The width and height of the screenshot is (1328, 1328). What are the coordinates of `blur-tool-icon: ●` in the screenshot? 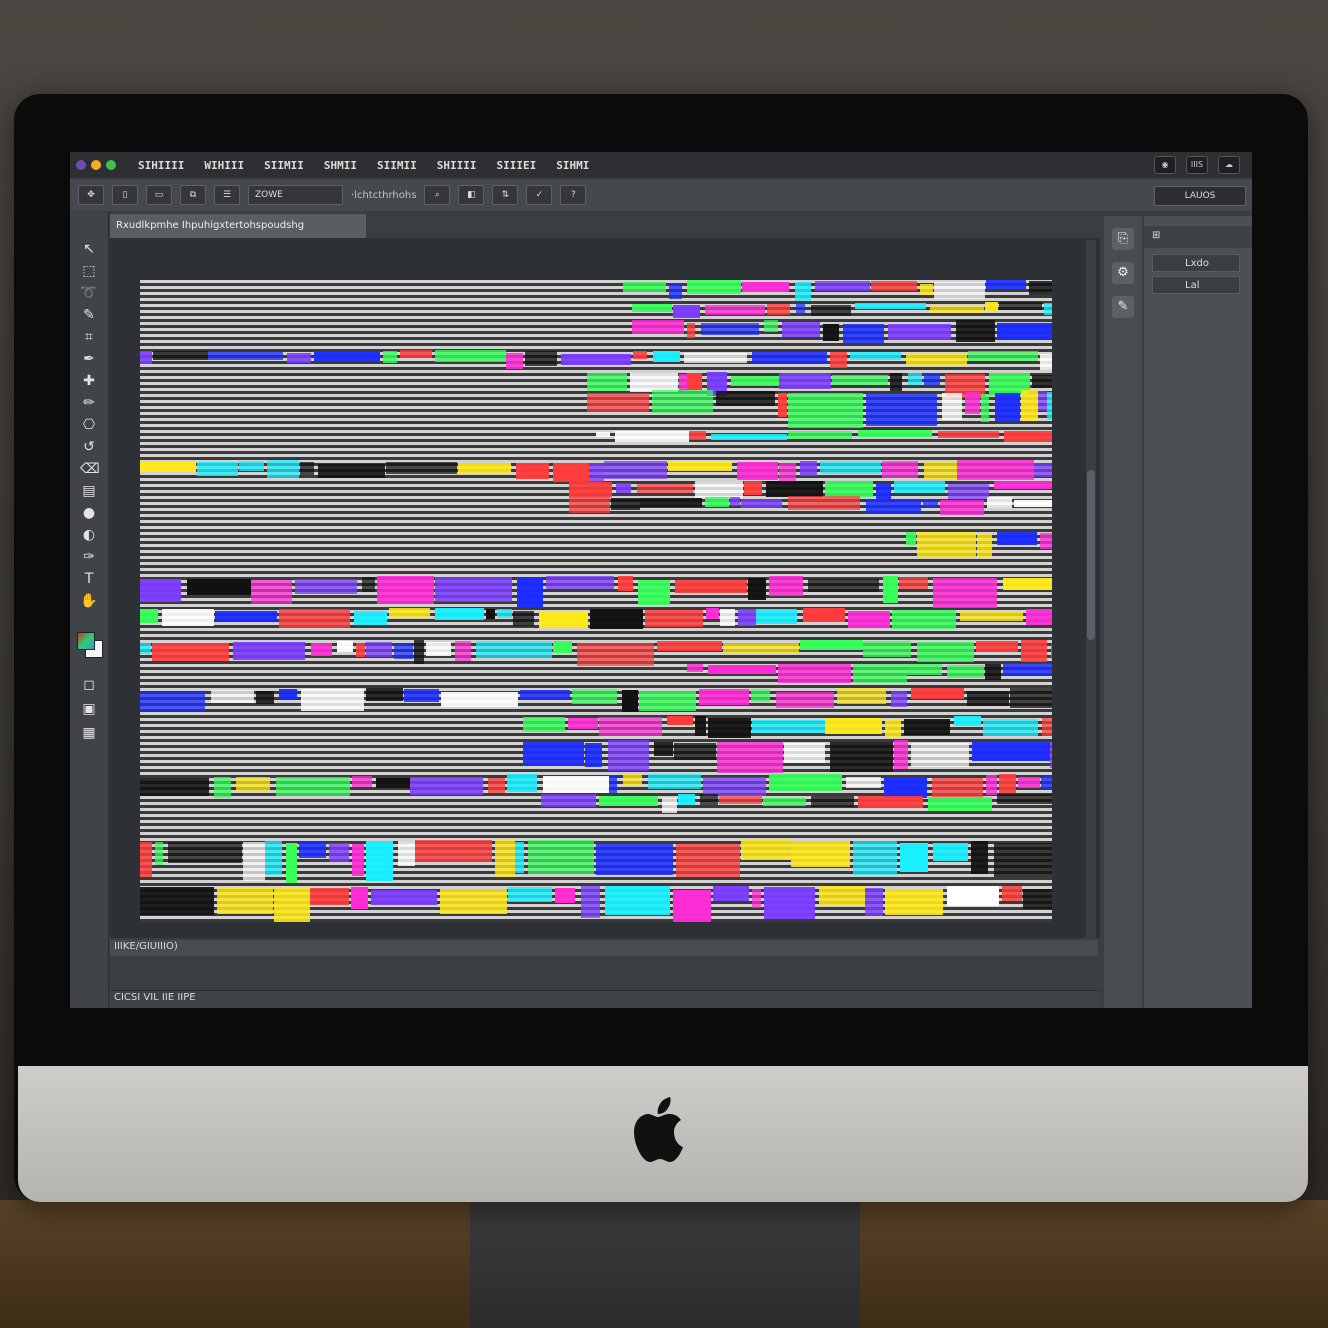 It's located at (89, 513).